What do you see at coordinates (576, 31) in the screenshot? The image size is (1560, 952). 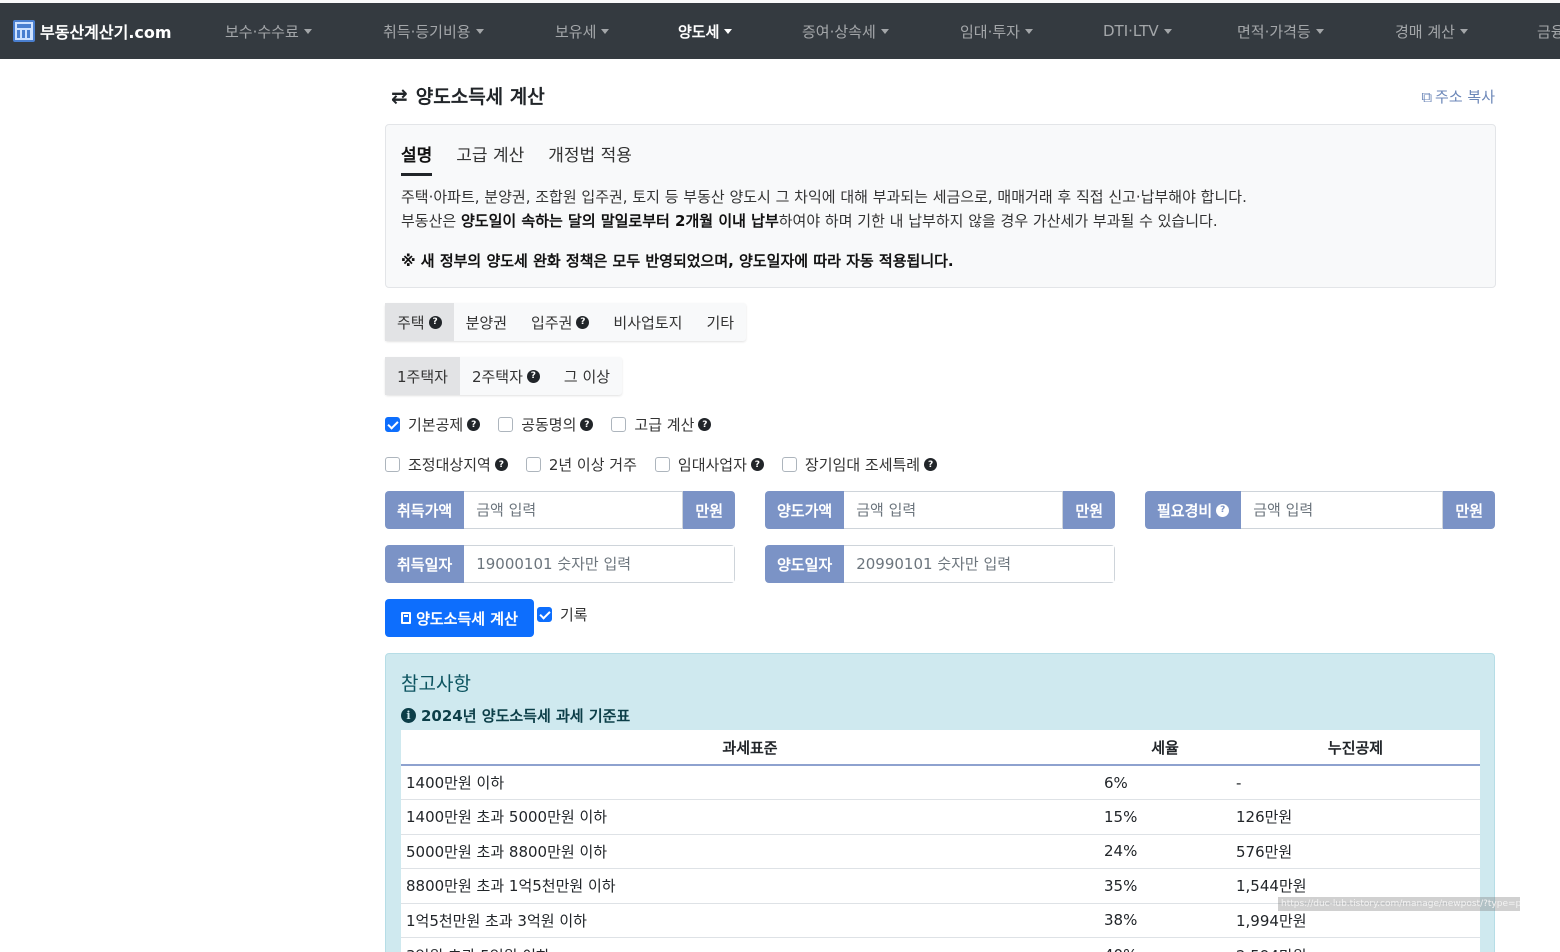 I see `nav-label: 보유세` at bounding box center [576, 31].